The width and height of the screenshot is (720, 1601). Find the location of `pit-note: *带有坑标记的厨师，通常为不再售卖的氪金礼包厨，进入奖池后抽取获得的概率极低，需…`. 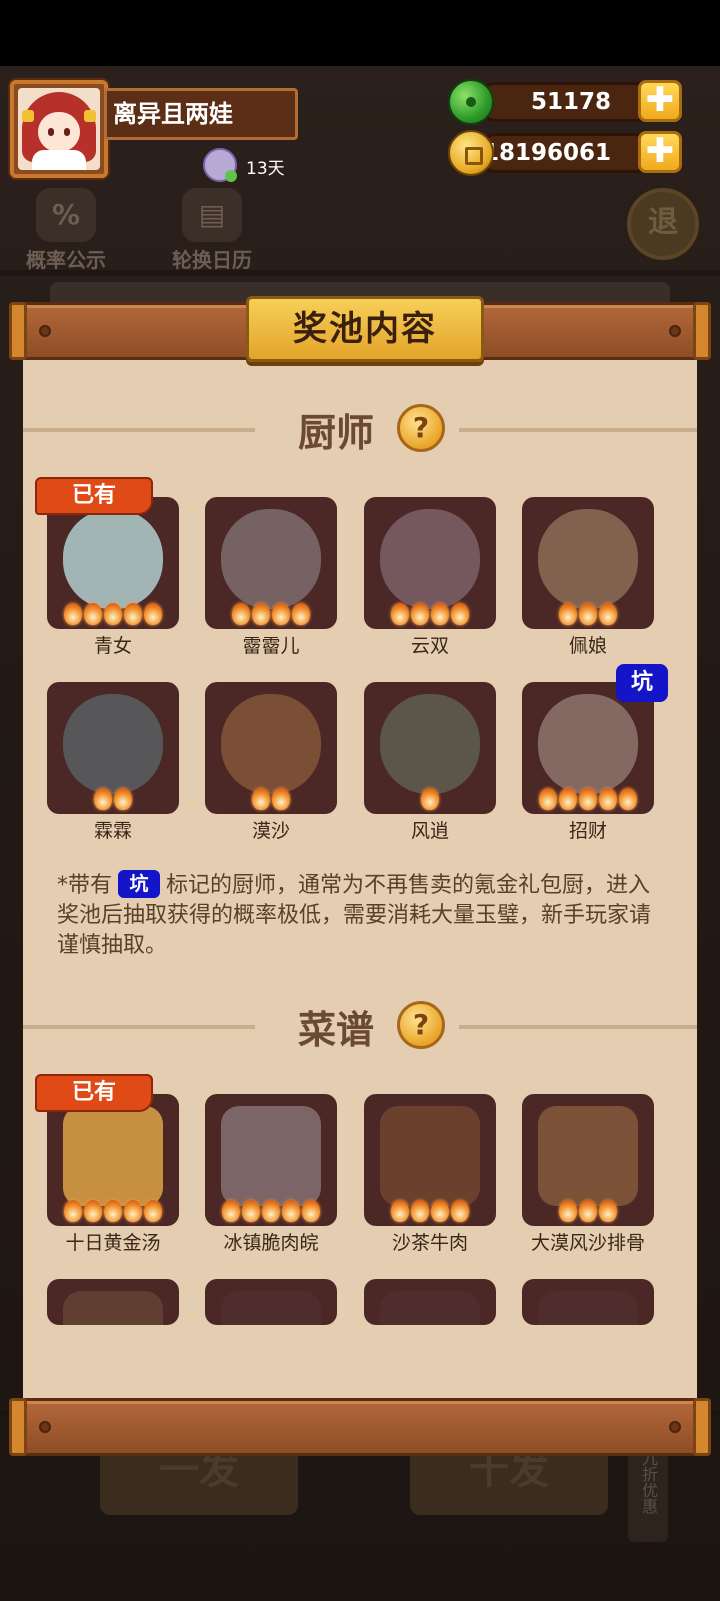

pit-note: *带有坑标记的厨师，通常为不再售卖的氪金礼包厨，进入奖池后抽取获得的概率极低，需… is located at coordinates (362, 915).